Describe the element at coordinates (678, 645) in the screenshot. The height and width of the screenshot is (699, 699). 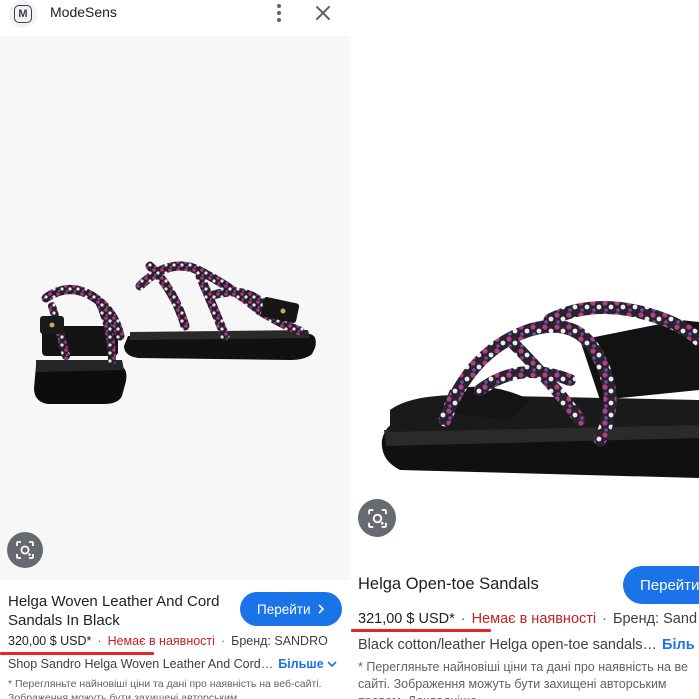
I see `more-link: Біль` at that location.